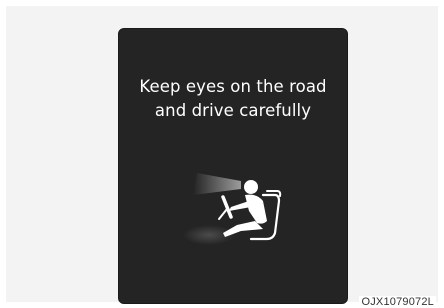  What do you see at coordinates (232, 209) in the screenshot?
I see `driver-attention-icon` at bounding box center [232, 209].